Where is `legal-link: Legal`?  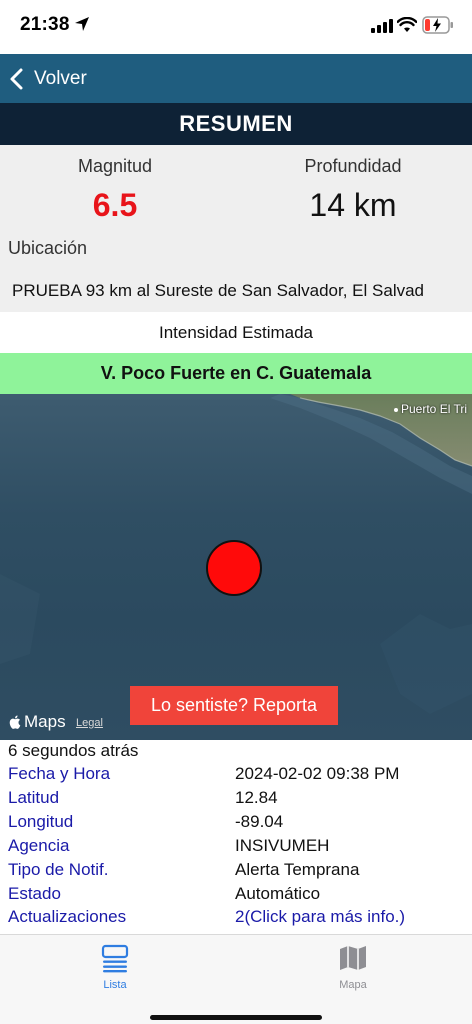 legal-link: Legal is located at coordinates (89, 723).